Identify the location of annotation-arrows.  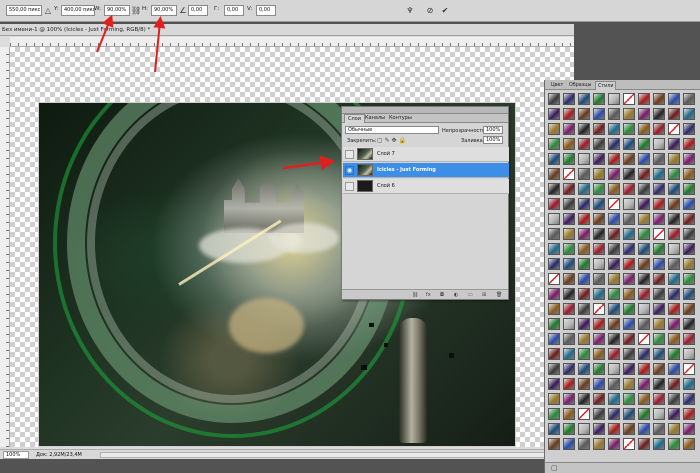
(216, 92).